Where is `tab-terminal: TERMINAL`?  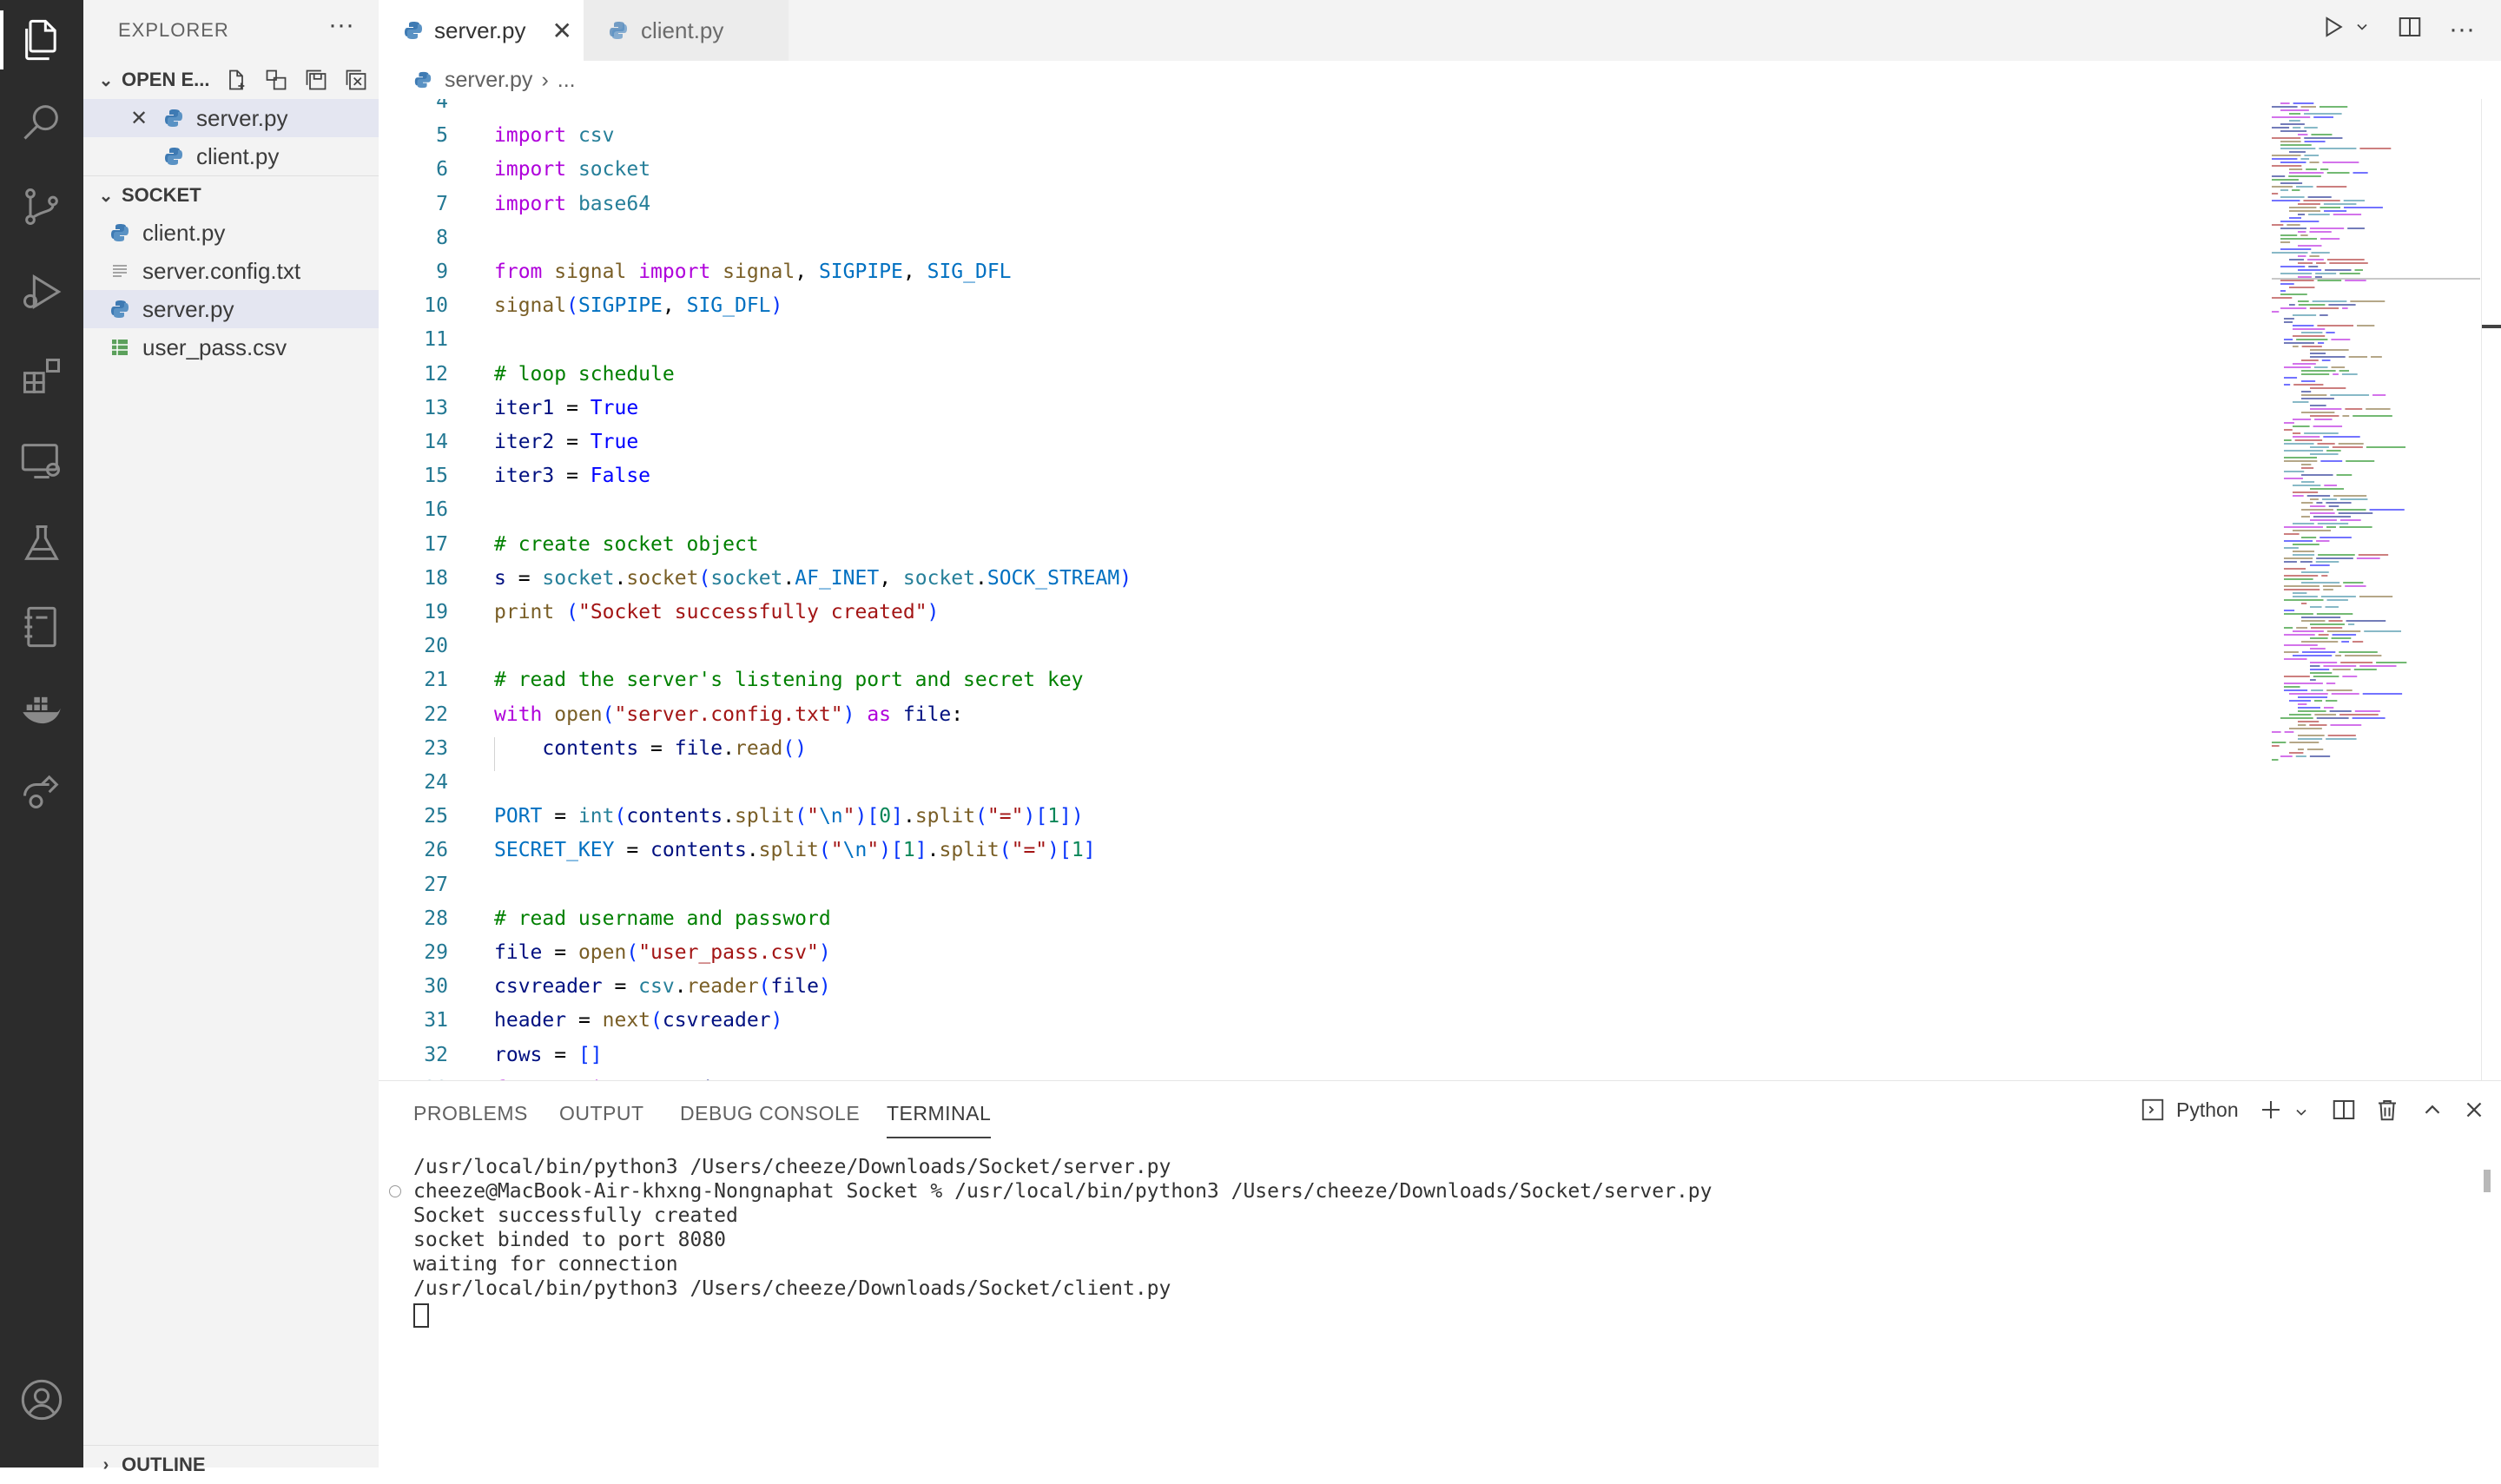
tab-terminal: TERMINAL is located at coordinates (940, 1120).